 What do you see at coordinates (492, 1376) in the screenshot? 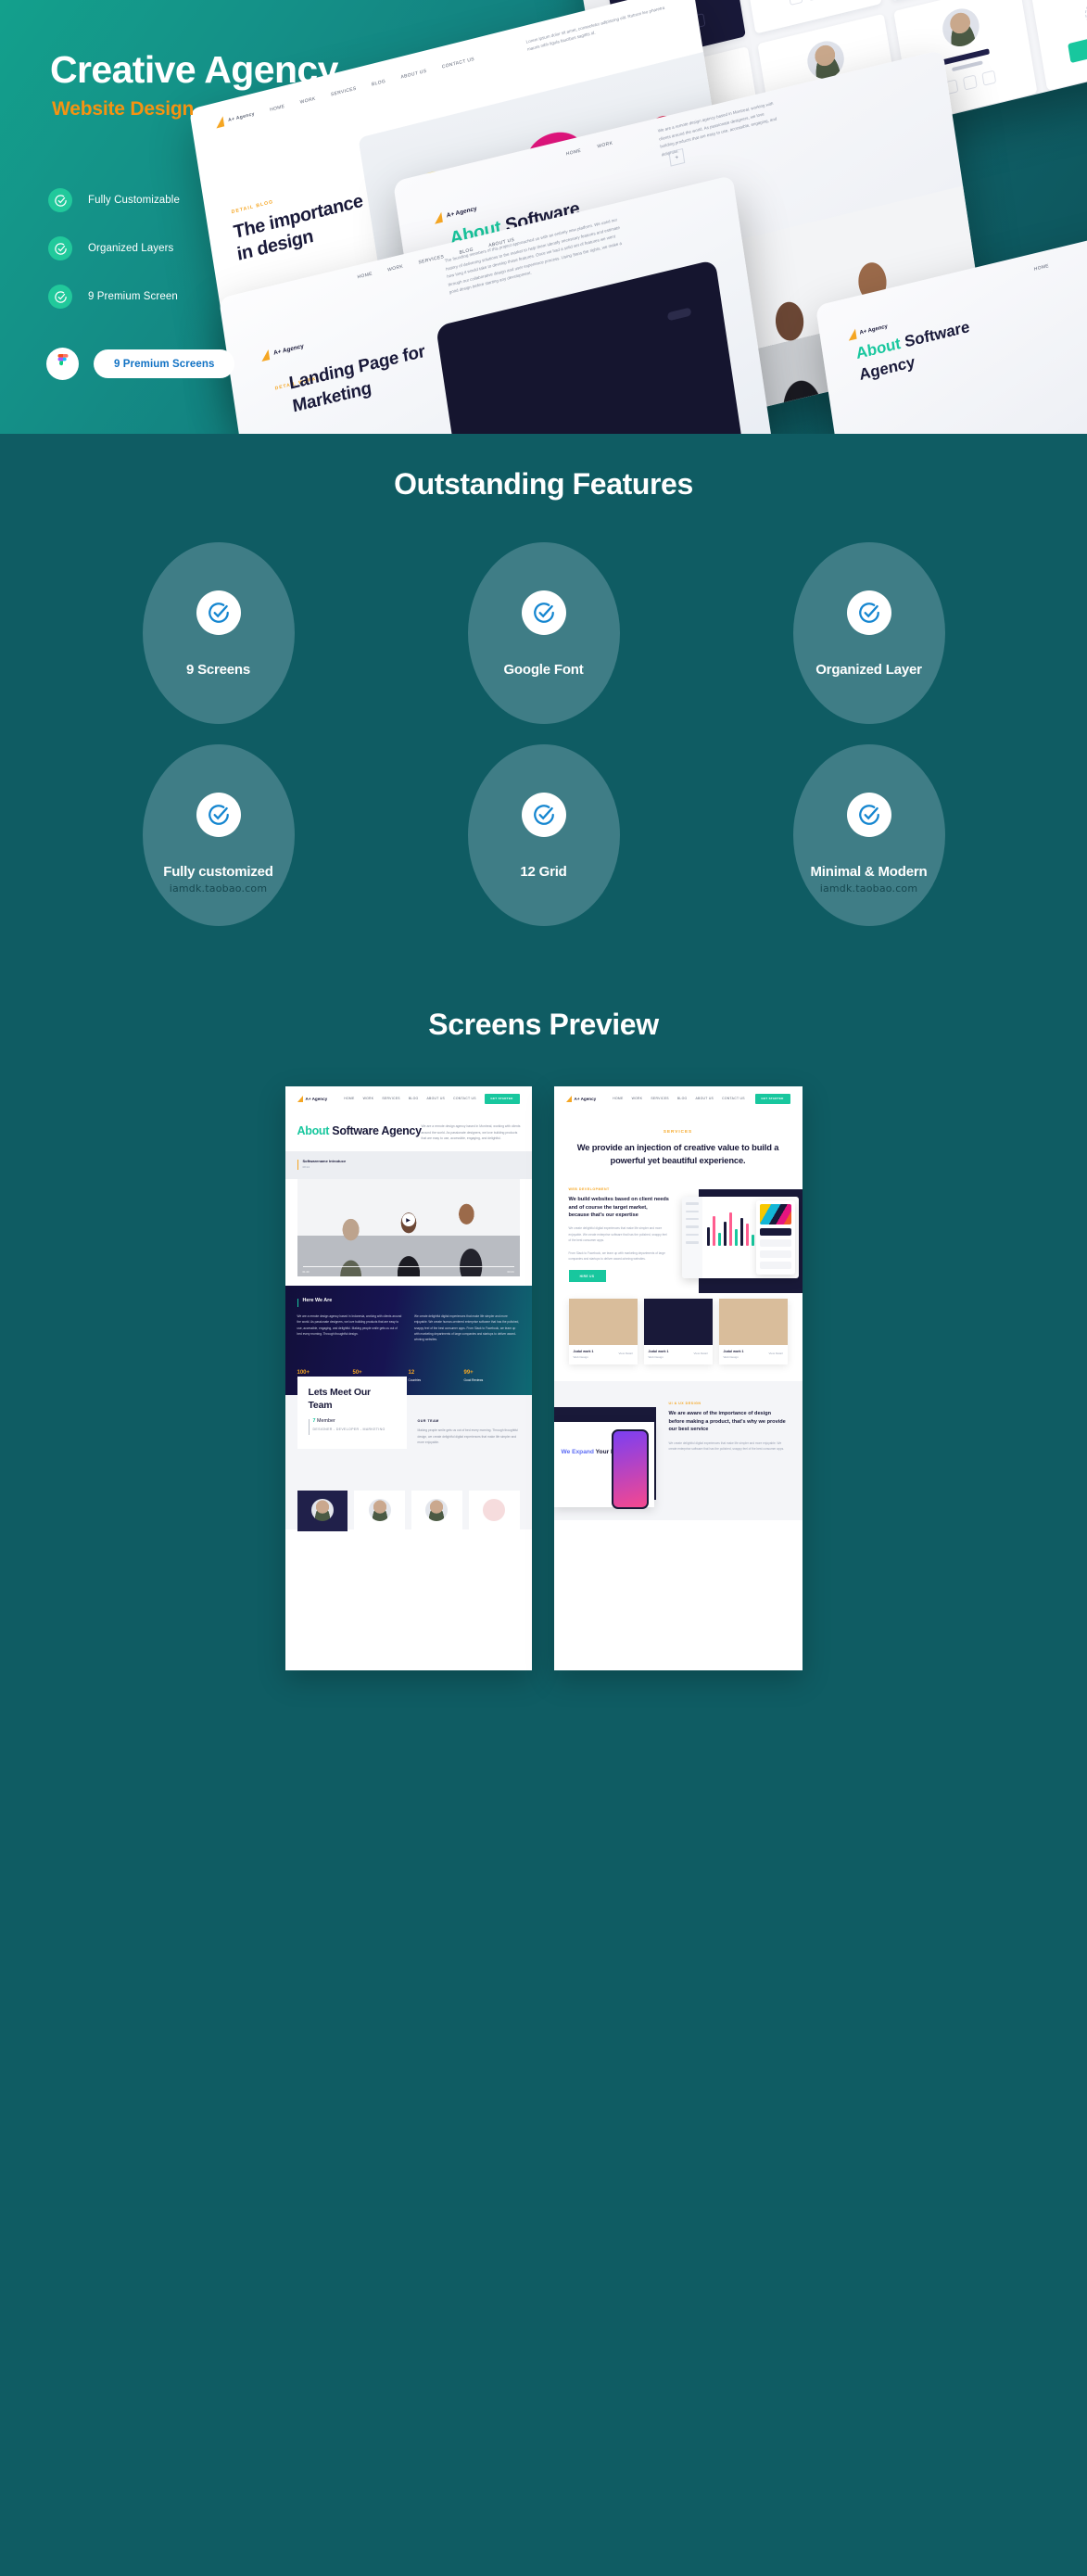
I see `stat-item: 99+ Good Reviews` at bounding box center [492, 1376].